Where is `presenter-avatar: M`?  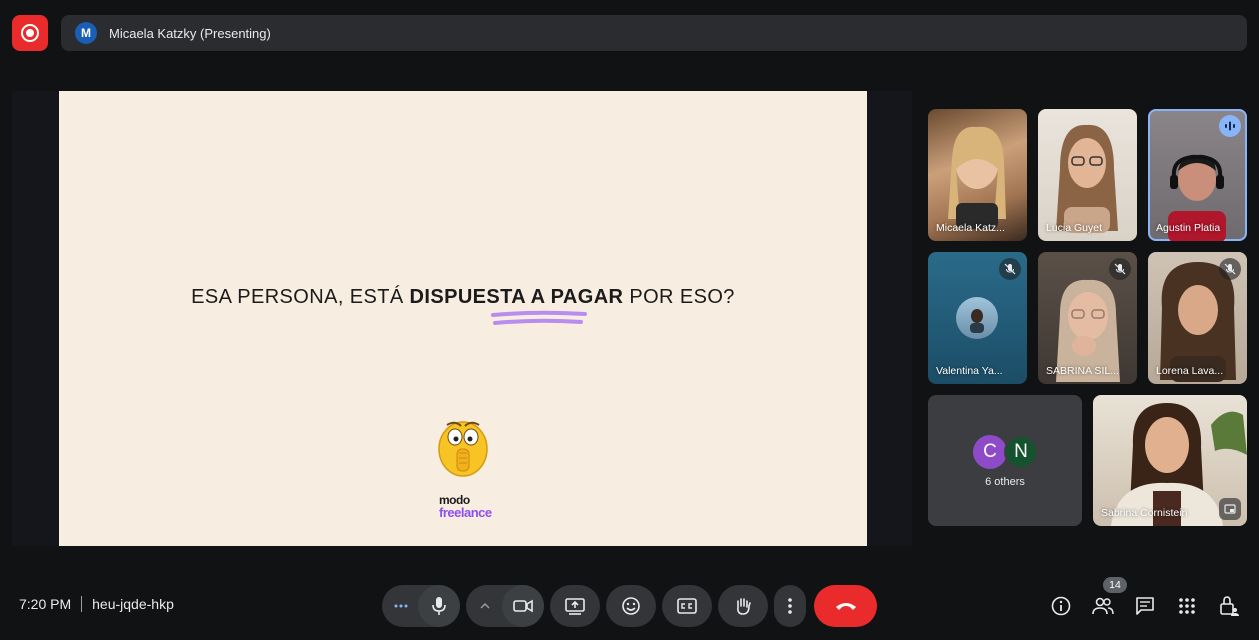
presenter-avatar: M is located at coordinates (86, 33).